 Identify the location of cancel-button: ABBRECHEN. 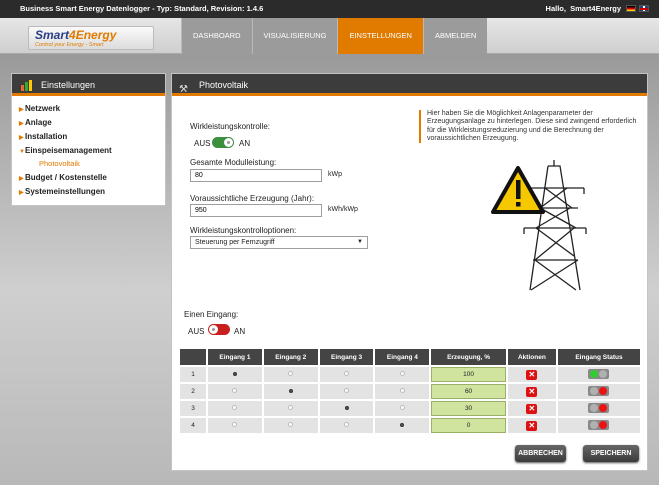
(540, 453).